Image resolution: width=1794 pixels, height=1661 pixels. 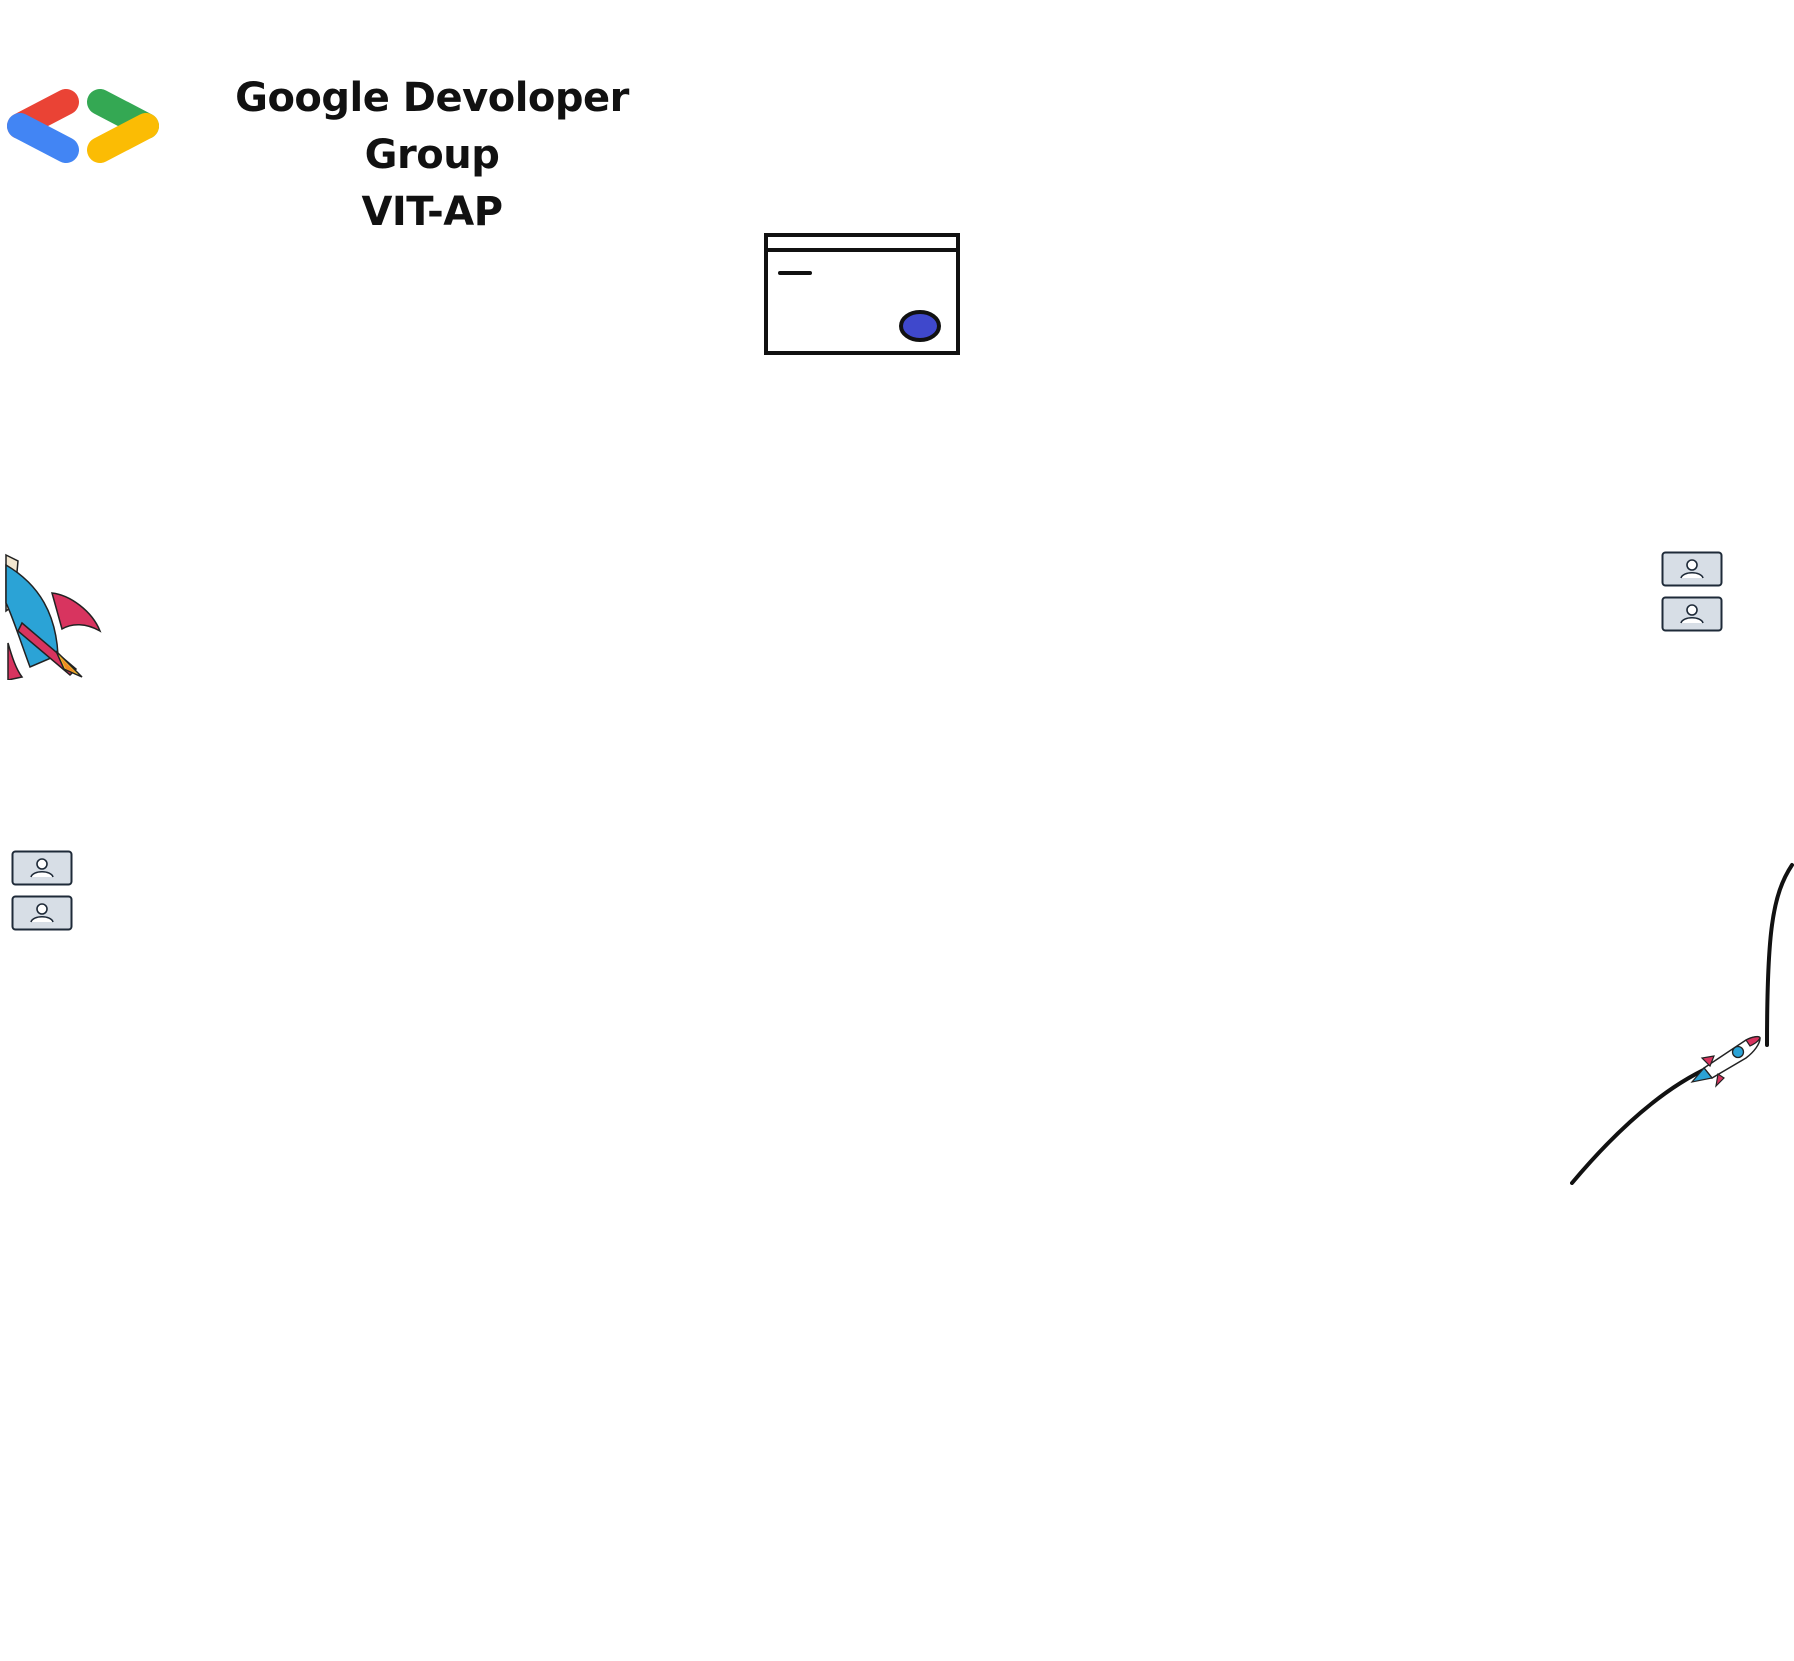 What do you see at coordinates (1682, 1024) in the screenshot?
I see `trajectory-line` at bounding box center [1682, 1024].